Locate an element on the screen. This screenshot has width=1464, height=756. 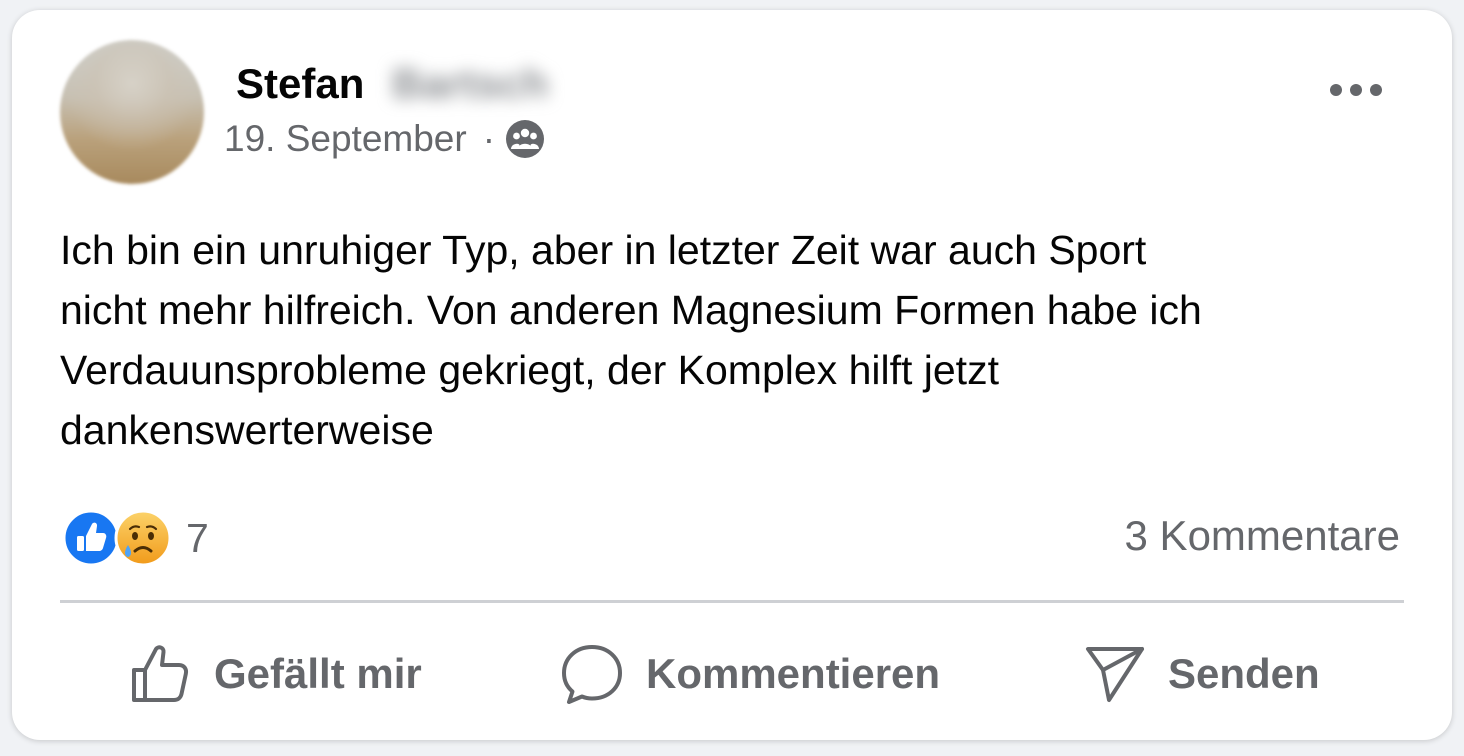
send-icon is located at coordinates (1115, 674).